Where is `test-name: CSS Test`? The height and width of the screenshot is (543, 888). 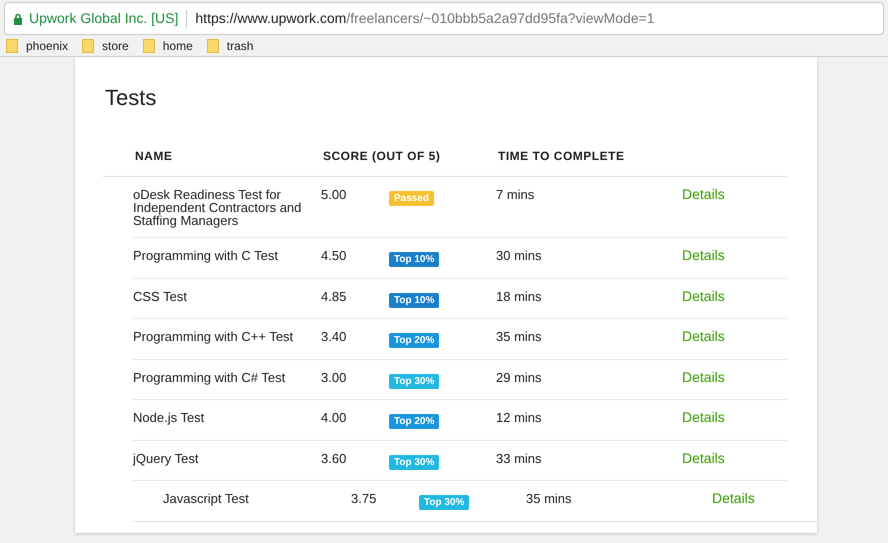
test-name: CSS Test is located at coordinates (160, 297).